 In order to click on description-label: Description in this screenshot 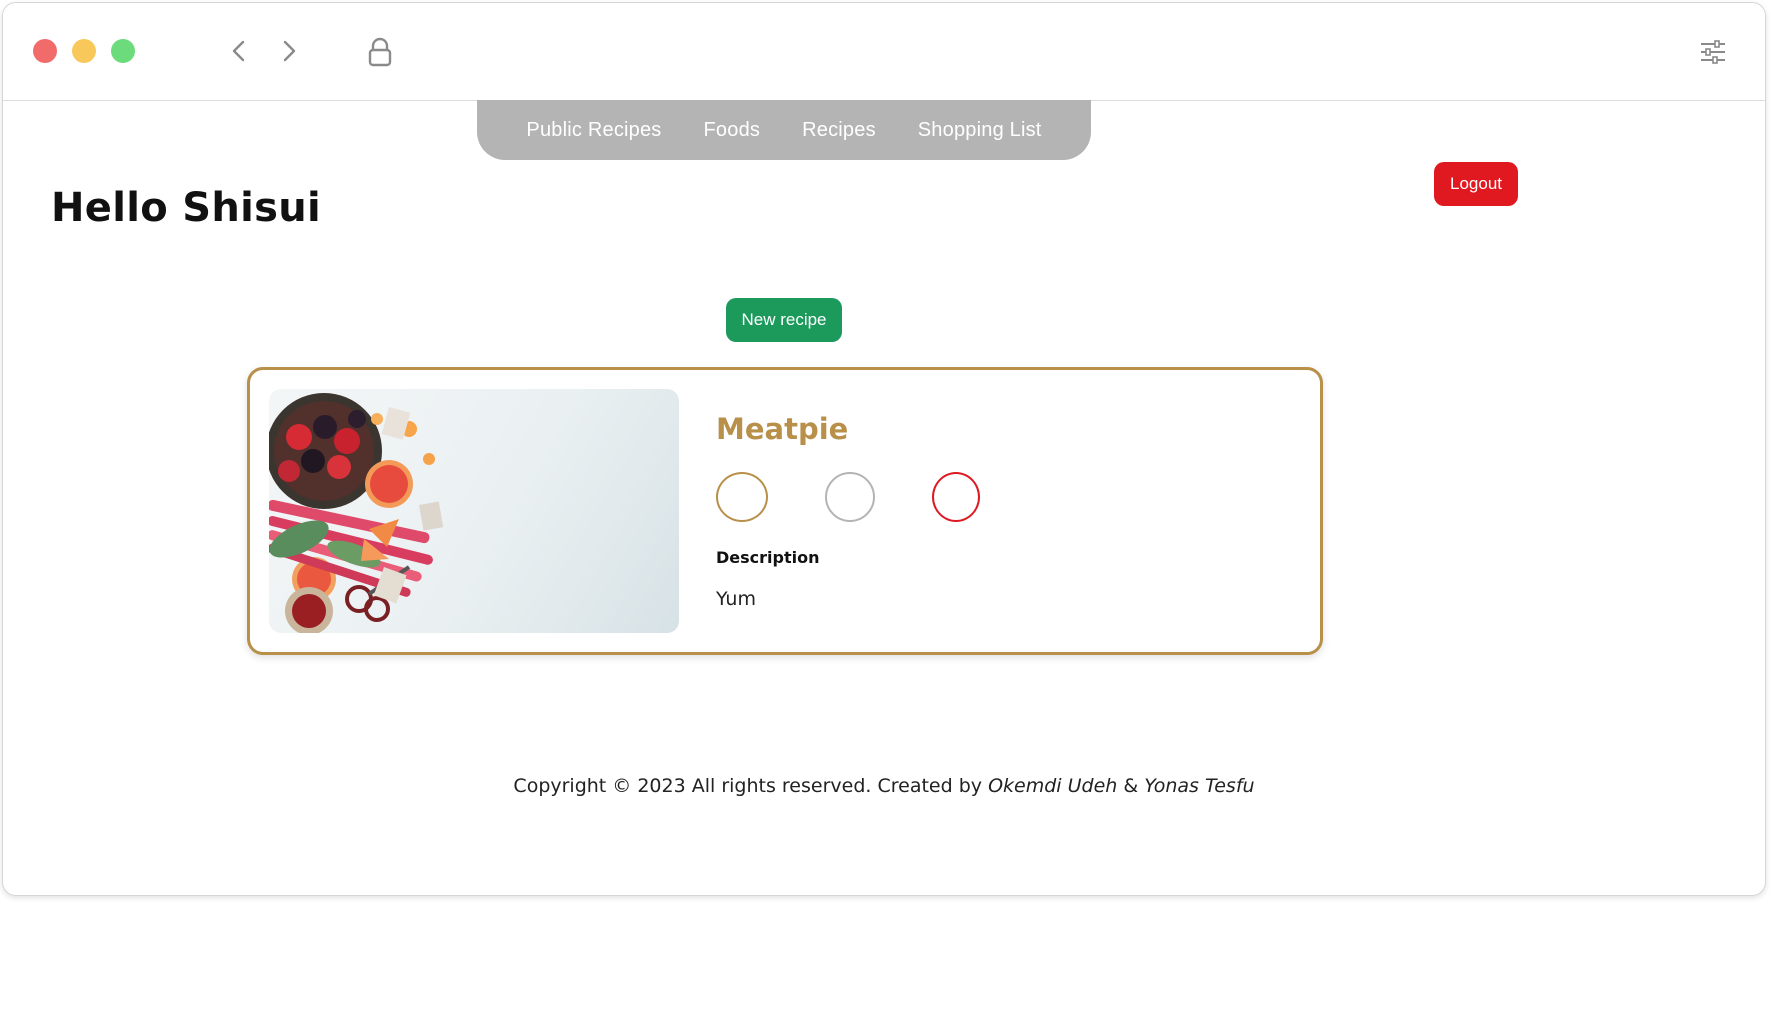, I will do `click(768, 557)`.